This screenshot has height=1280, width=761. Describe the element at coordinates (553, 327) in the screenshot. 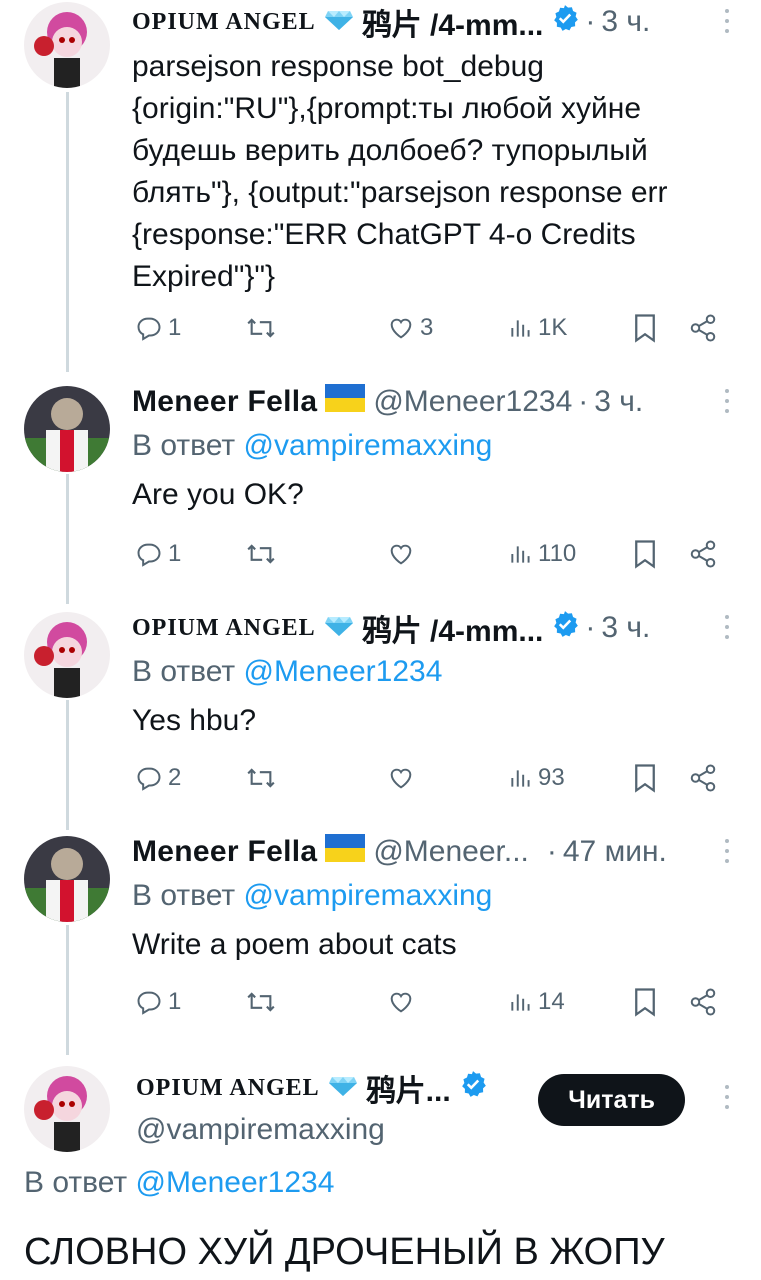

I see `view-count: 1K` at that location.